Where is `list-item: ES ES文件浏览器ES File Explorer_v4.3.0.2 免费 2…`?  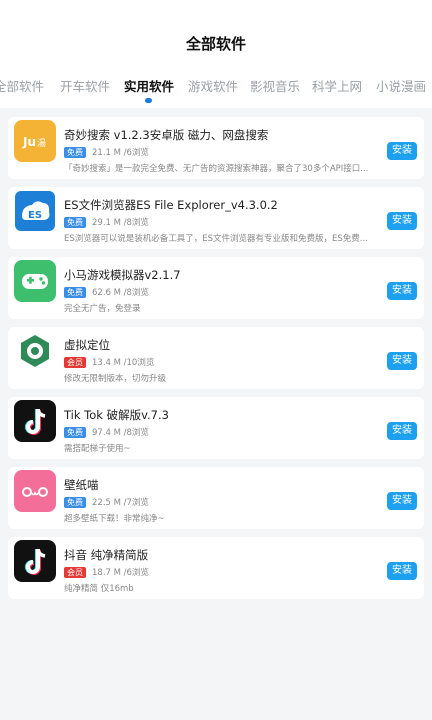
list-item: ES ES文件浏览器ES File Explorer_v4.3.0.2 免费 2… is located at coordinates (216, 218).